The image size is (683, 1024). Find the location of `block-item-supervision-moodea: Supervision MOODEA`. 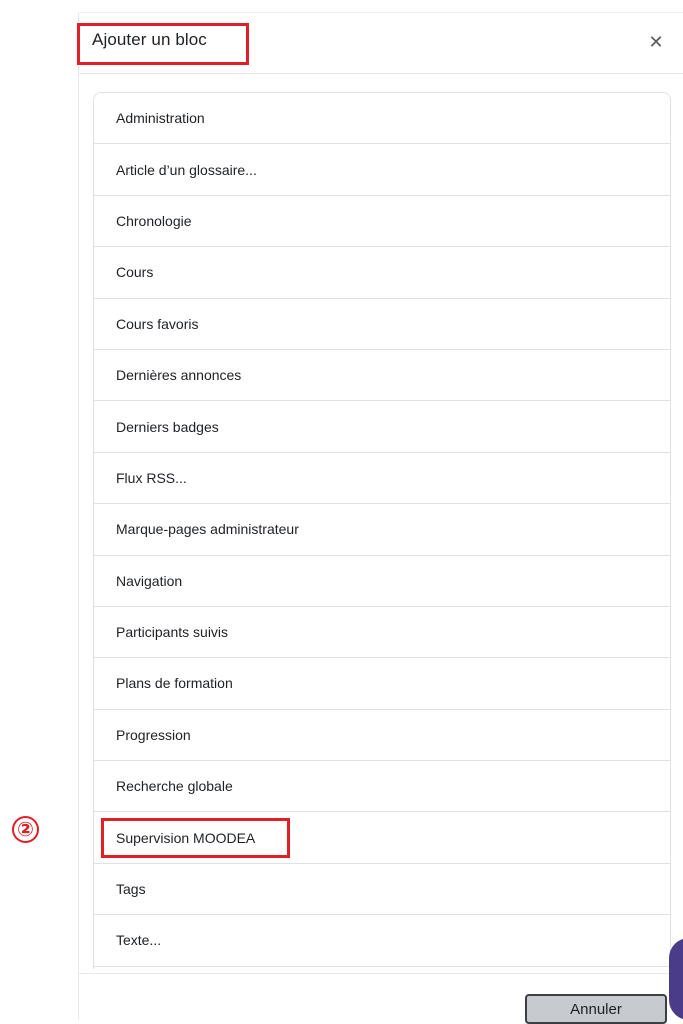

block-item-supervision-moodea: Supervision MOODEA is located at coordinates (382, 838).